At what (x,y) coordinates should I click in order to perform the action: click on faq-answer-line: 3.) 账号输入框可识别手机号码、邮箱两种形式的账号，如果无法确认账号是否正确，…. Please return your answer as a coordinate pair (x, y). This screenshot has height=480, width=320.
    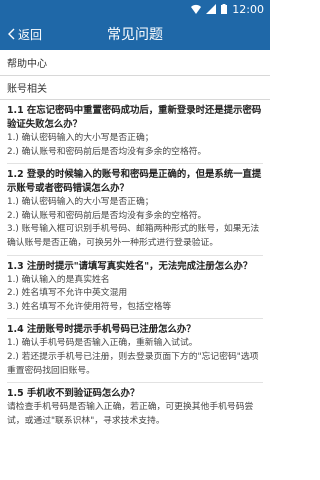
    Looking at the image, I should click on (133, 236).